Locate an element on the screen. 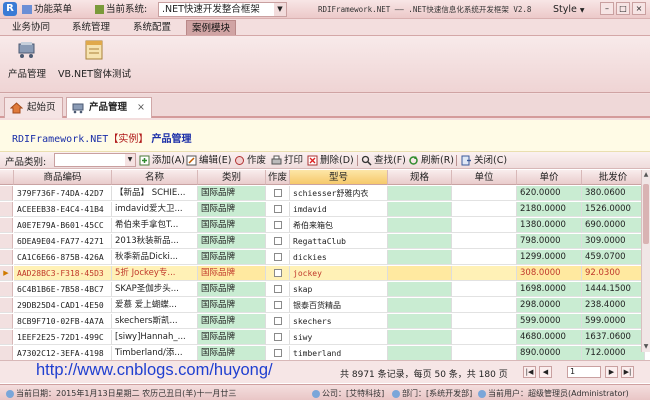  tab-system-management: 系统管理 is located at coordinates (91, 27).